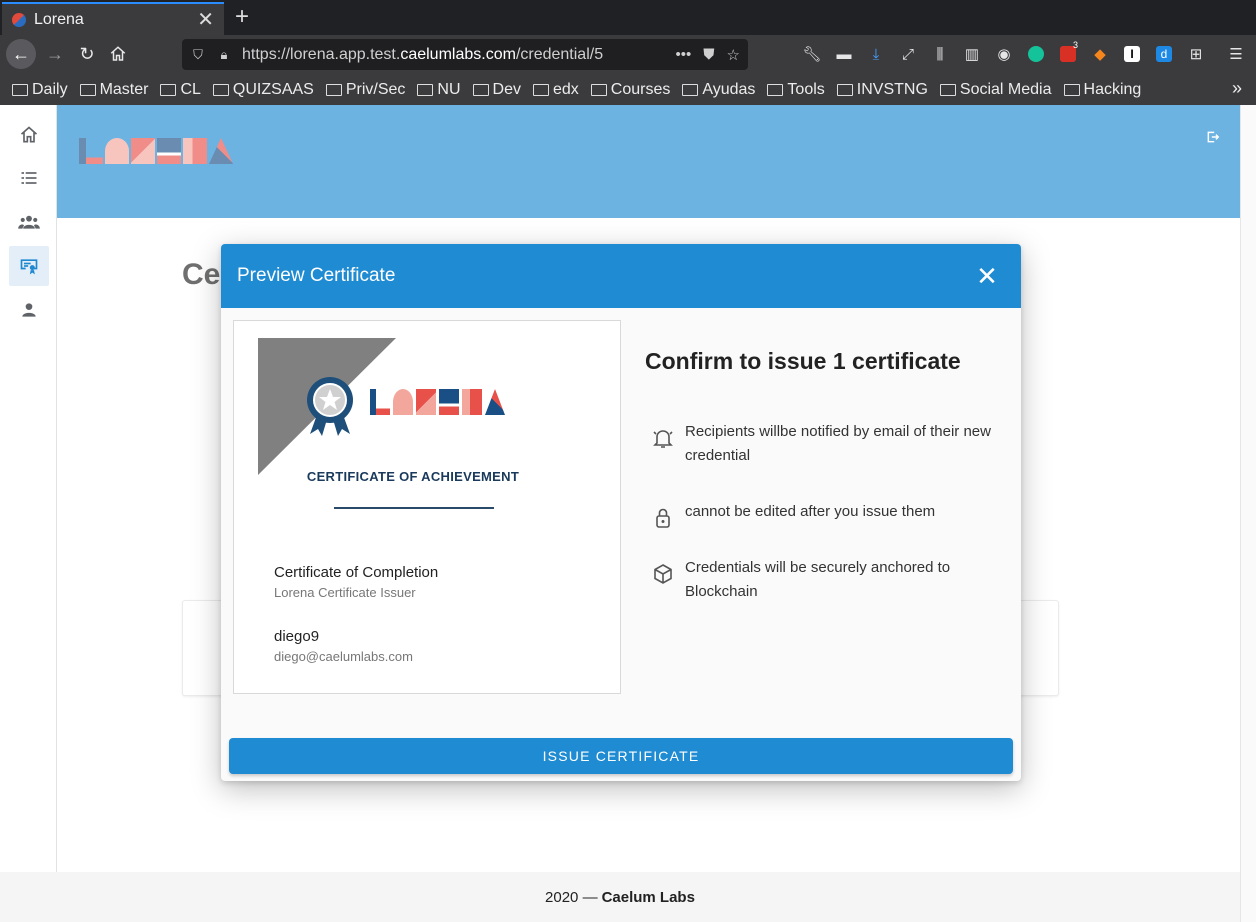  I want to click on person-icon, so click(29, 310).